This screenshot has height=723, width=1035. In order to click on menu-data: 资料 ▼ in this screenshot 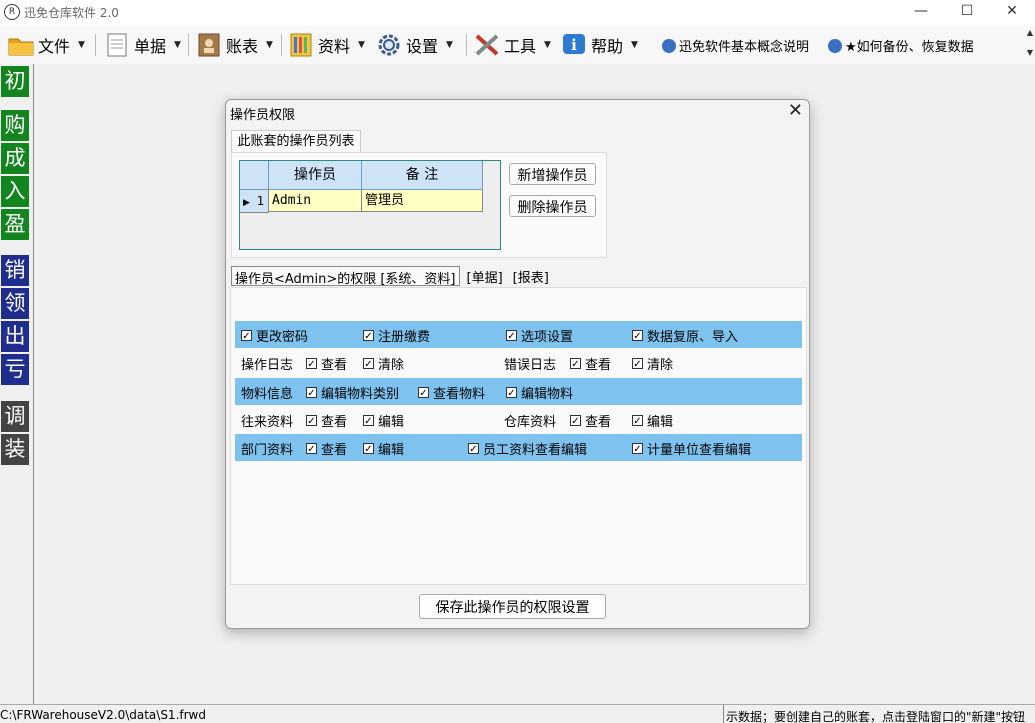, I will do `click(326, 45)`.